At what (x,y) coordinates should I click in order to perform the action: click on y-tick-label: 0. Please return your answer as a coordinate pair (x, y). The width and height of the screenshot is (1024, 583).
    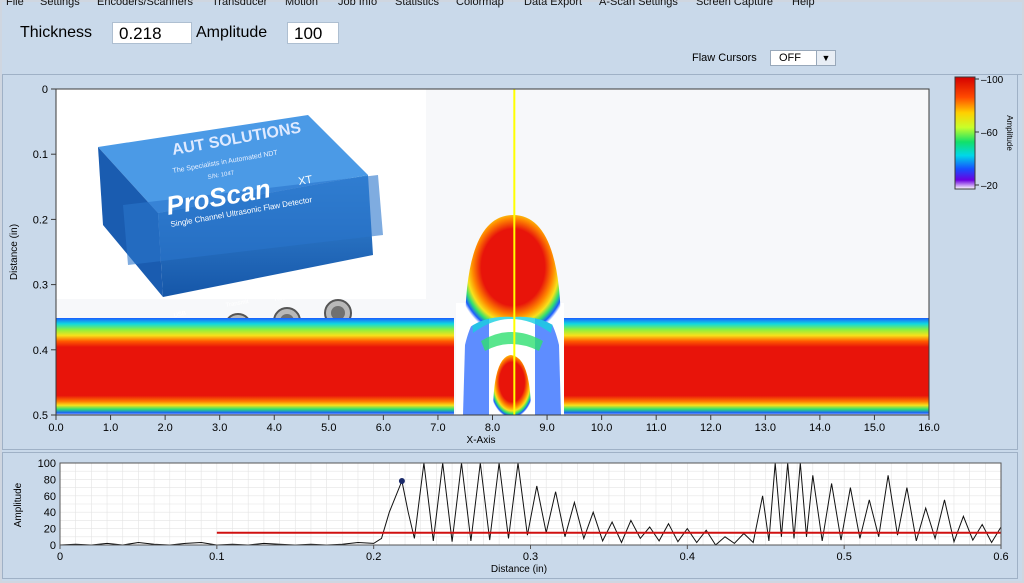
    Looking at the image, I should click on (45, 90).